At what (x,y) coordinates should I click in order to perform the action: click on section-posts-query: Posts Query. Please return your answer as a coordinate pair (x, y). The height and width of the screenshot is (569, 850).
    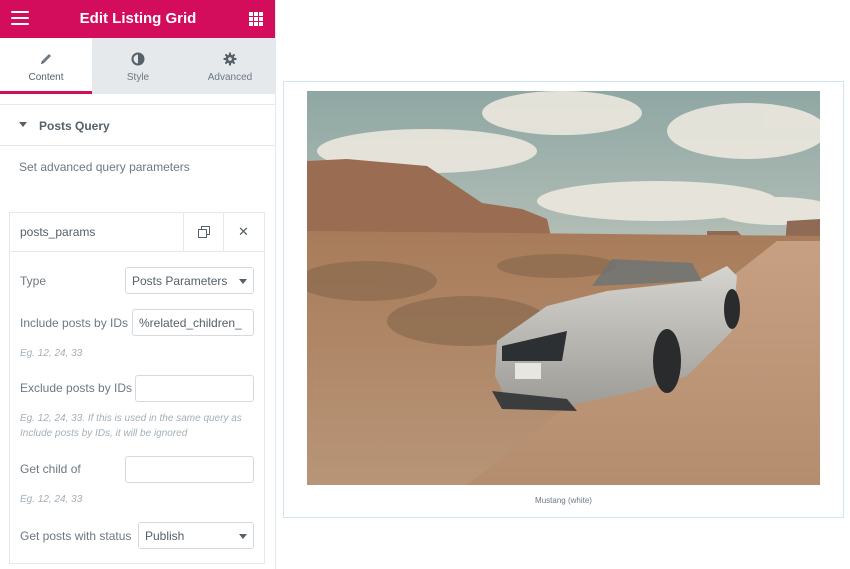
    Looking at the image, I should click on (137, 125).